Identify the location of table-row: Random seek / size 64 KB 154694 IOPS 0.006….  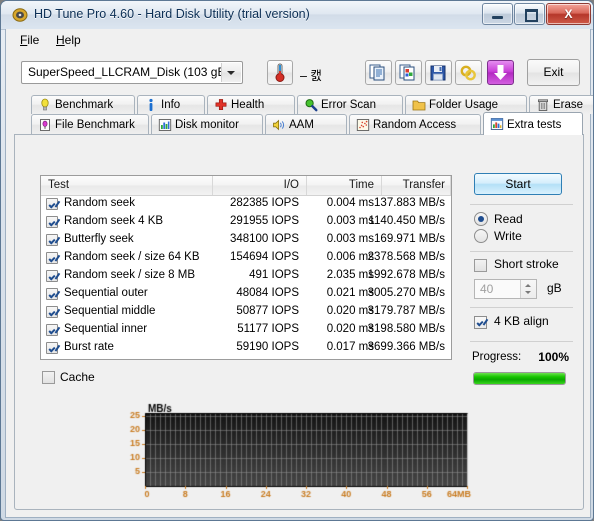
(246, 258).